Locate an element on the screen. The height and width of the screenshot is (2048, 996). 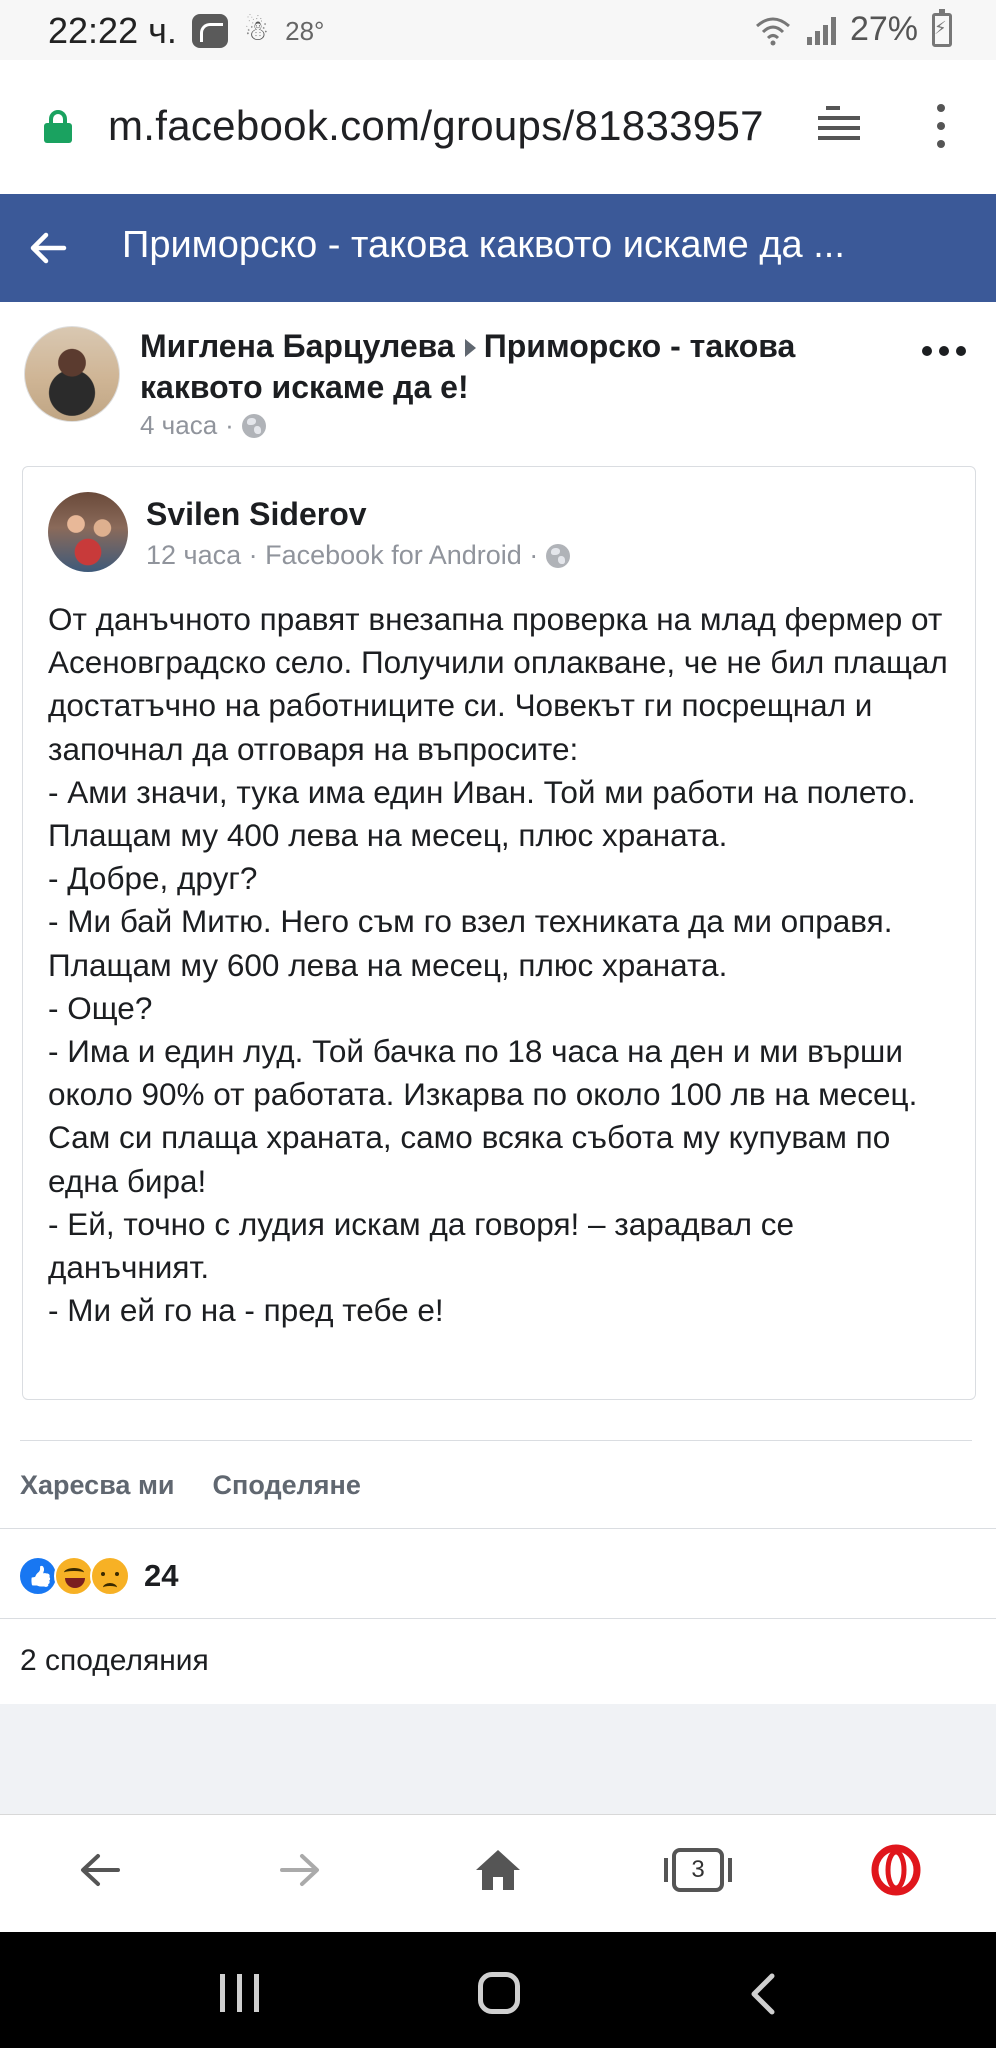
author-avatar is located at coordinates (72, 374).